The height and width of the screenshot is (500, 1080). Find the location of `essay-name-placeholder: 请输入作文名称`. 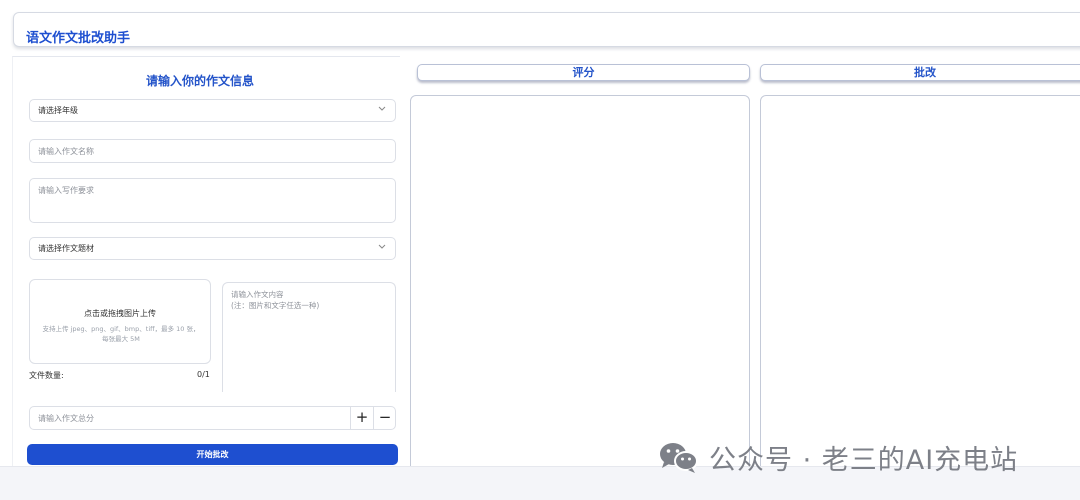

essay-name-placeholder: 请输入作文名称 is located at coordinates (66, 151).